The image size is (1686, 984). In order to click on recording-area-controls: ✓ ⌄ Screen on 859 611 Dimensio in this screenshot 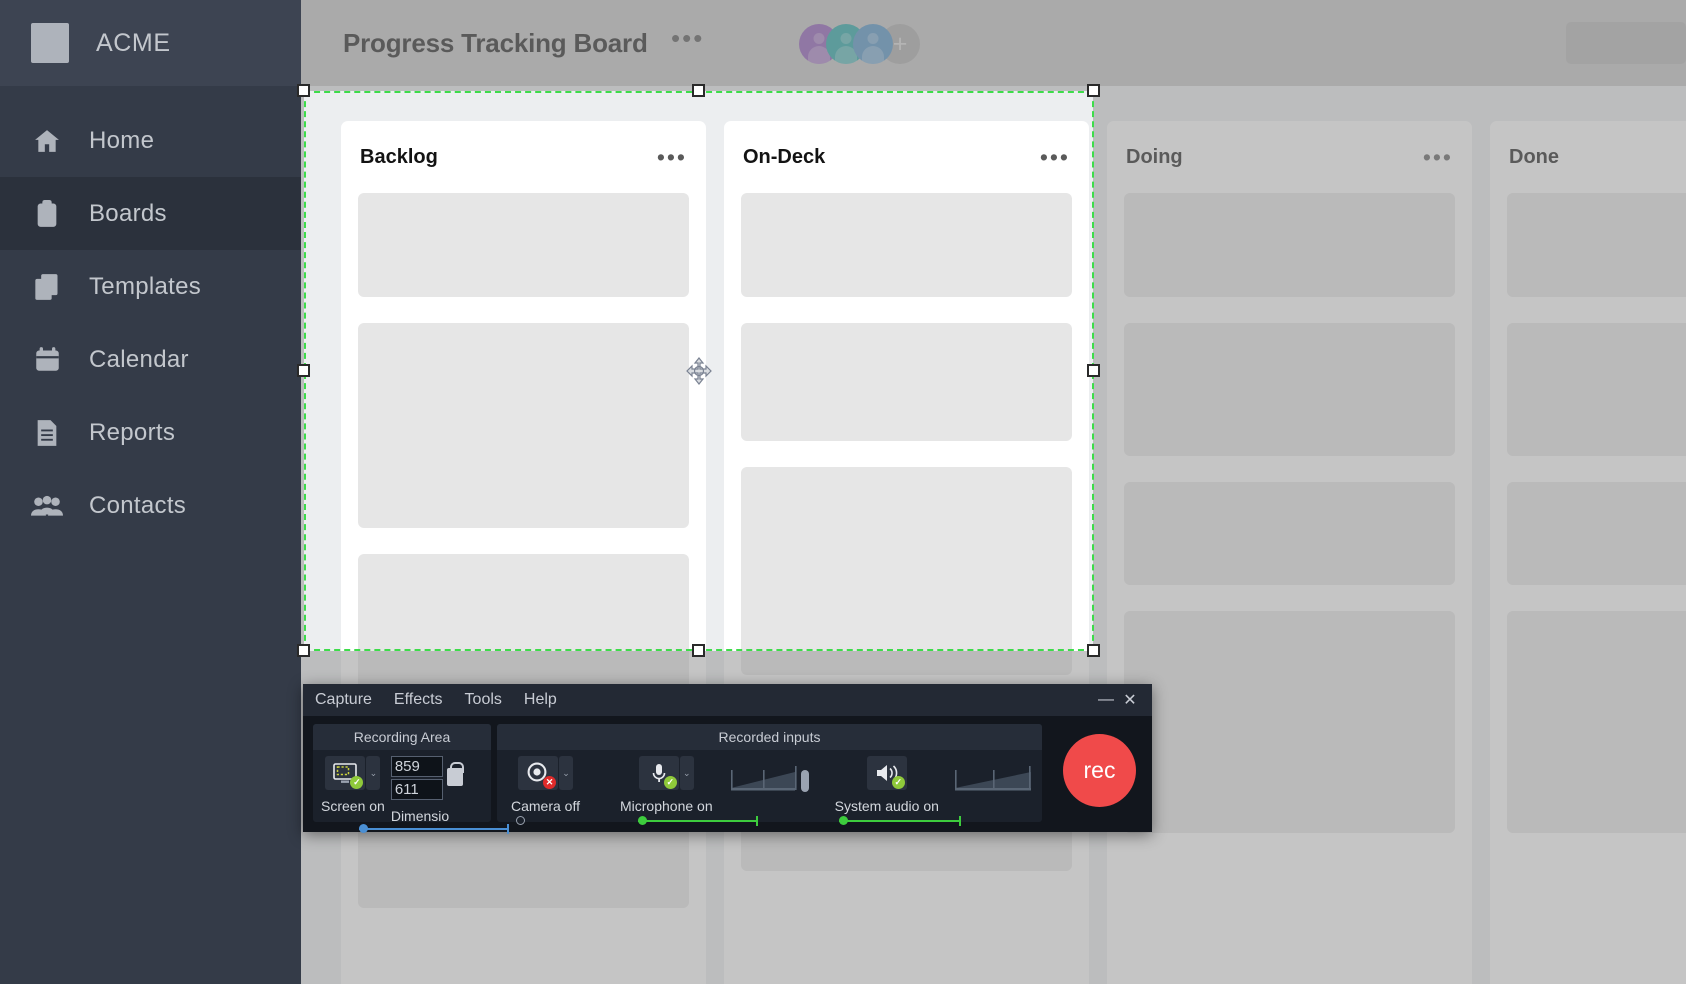, I will do `click(411, 792)`.